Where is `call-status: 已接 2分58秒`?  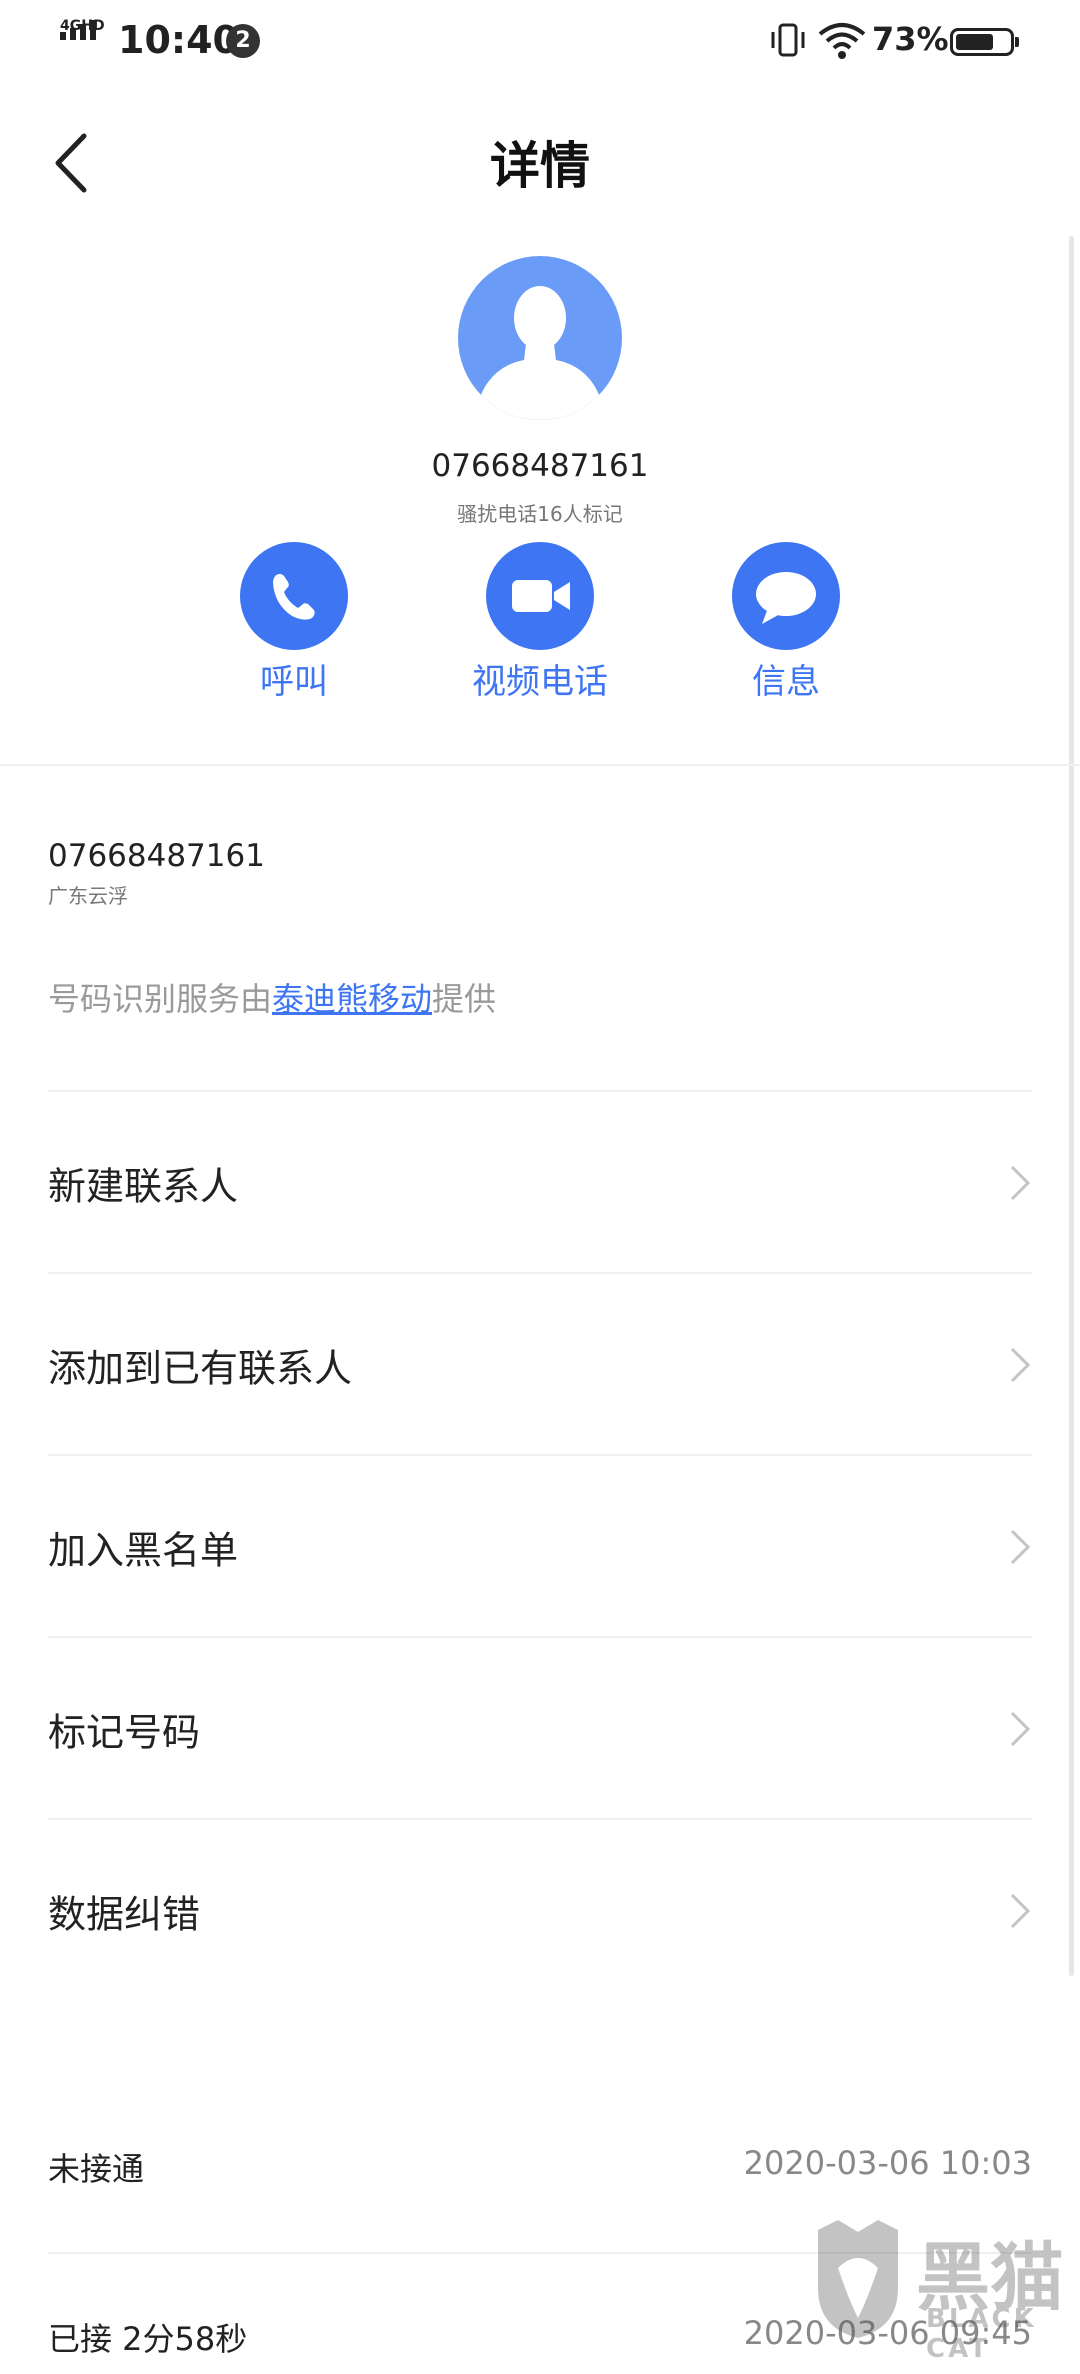 call-status: 已接 2分58秒 is located at coordinates (148, 2339).